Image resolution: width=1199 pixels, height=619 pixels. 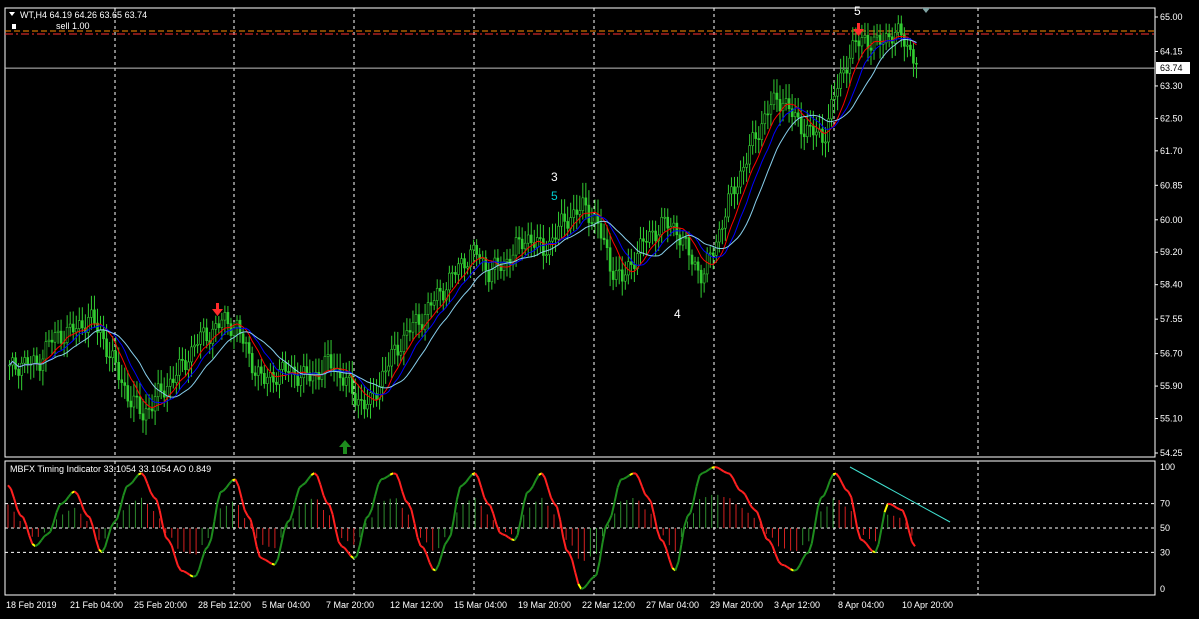 I want to click on time-axis-label: 27 Mar 04:00, so click(x=672, y=605).